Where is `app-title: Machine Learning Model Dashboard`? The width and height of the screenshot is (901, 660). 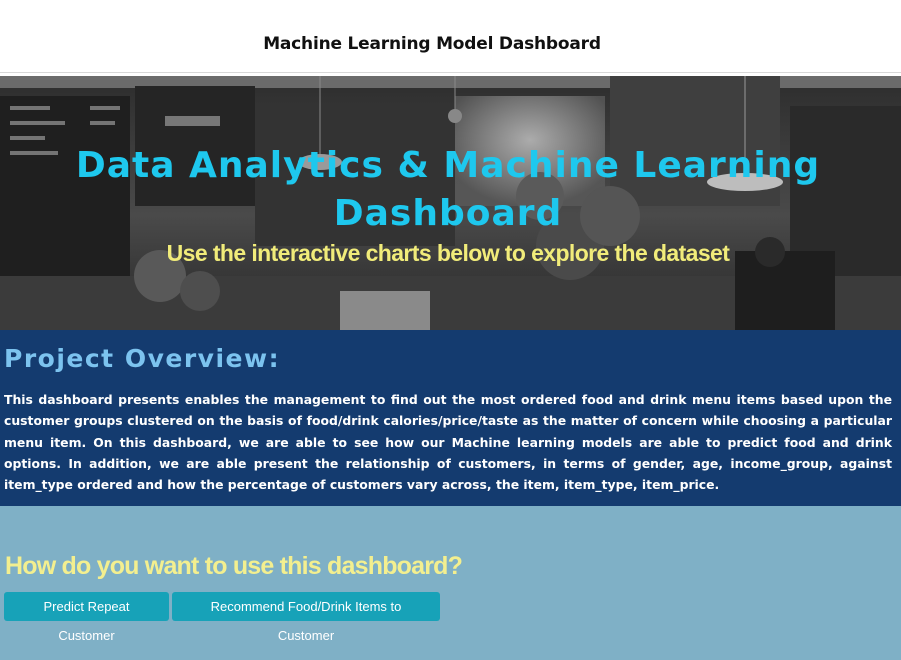
app-title: Machine Learning Model Dashboard is located at coordinates (432, 44).